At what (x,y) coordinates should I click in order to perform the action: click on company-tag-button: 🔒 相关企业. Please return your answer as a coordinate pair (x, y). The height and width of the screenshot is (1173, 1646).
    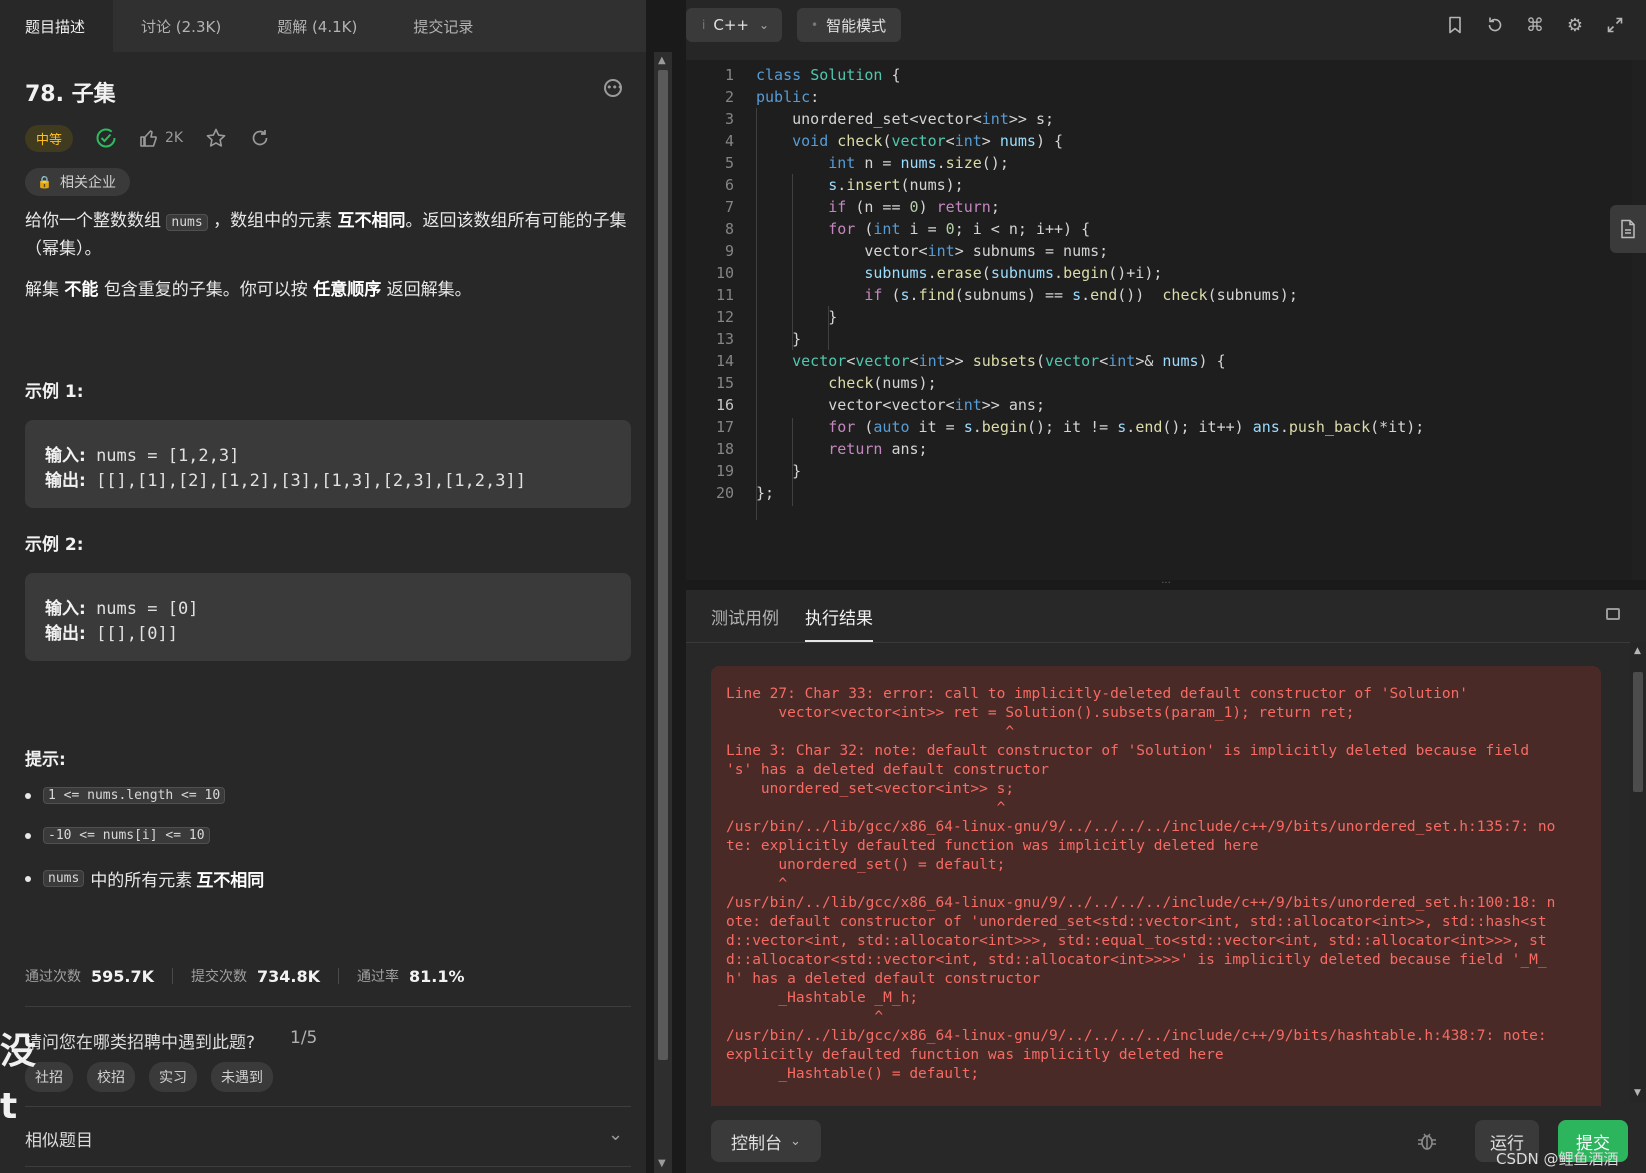
    Looking at the image, I should click on (77, 182).